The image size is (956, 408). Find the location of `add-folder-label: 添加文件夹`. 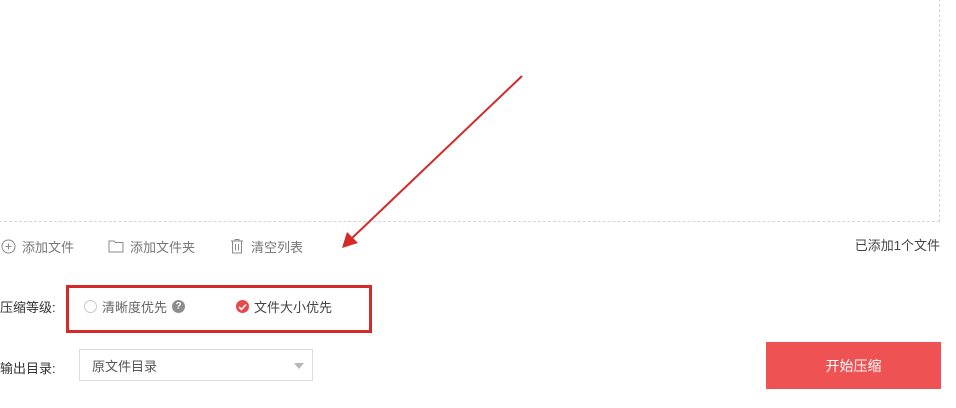

add-folder-label: 添加文件夹 is located at coordinates (163, 247).